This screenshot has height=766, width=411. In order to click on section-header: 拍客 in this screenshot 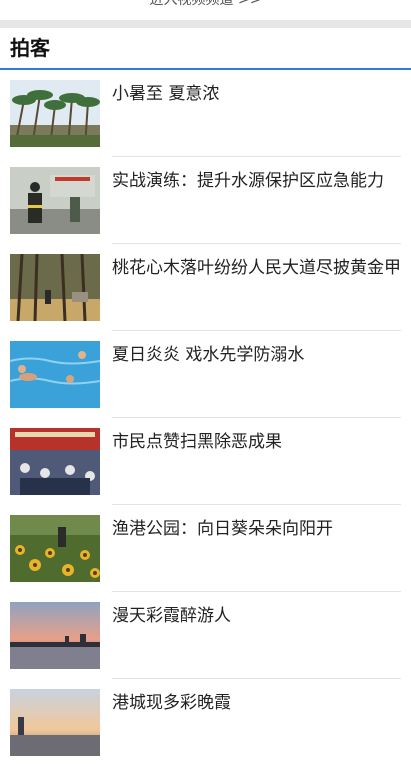, I will do `click(205, 49)`.